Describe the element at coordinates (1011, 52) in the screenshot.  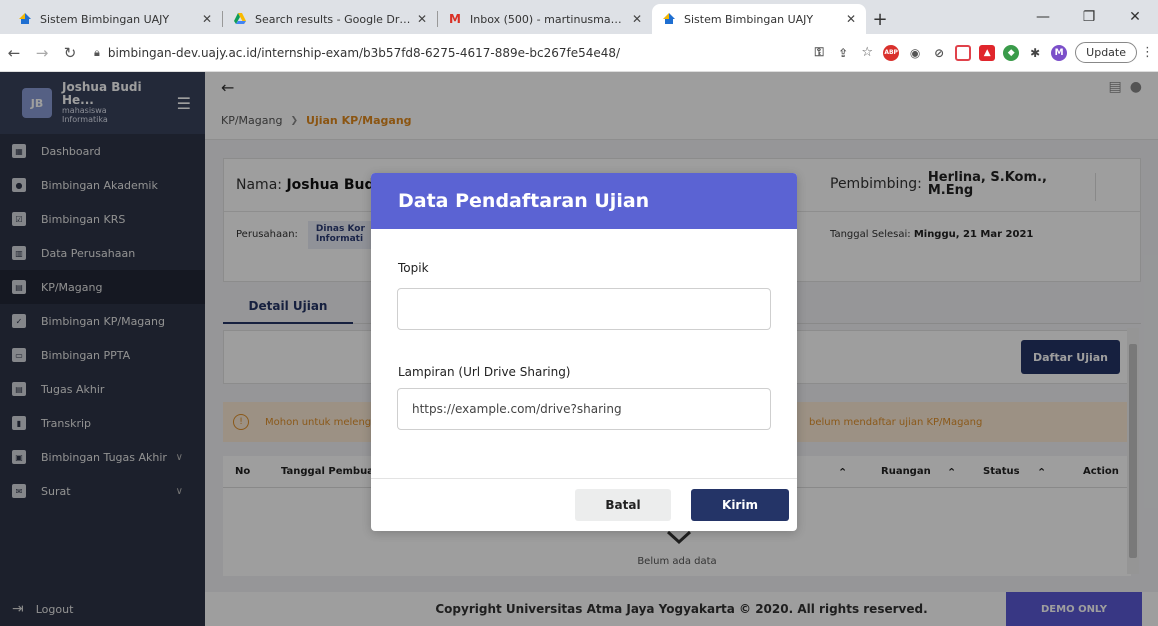
I see `extension-color-icon: ◆` at that location.